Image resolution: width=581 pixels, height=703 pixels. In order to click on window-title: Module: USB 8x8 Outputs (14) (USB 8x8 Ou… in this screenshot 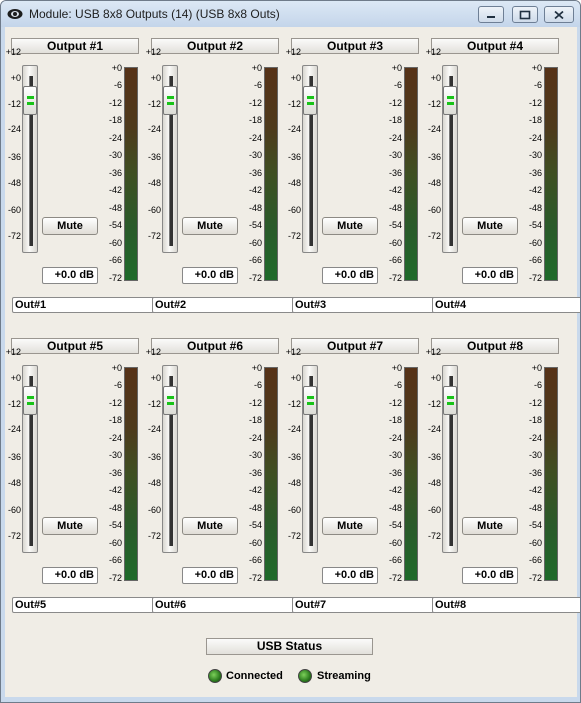, I will do `click(154, 14)`.